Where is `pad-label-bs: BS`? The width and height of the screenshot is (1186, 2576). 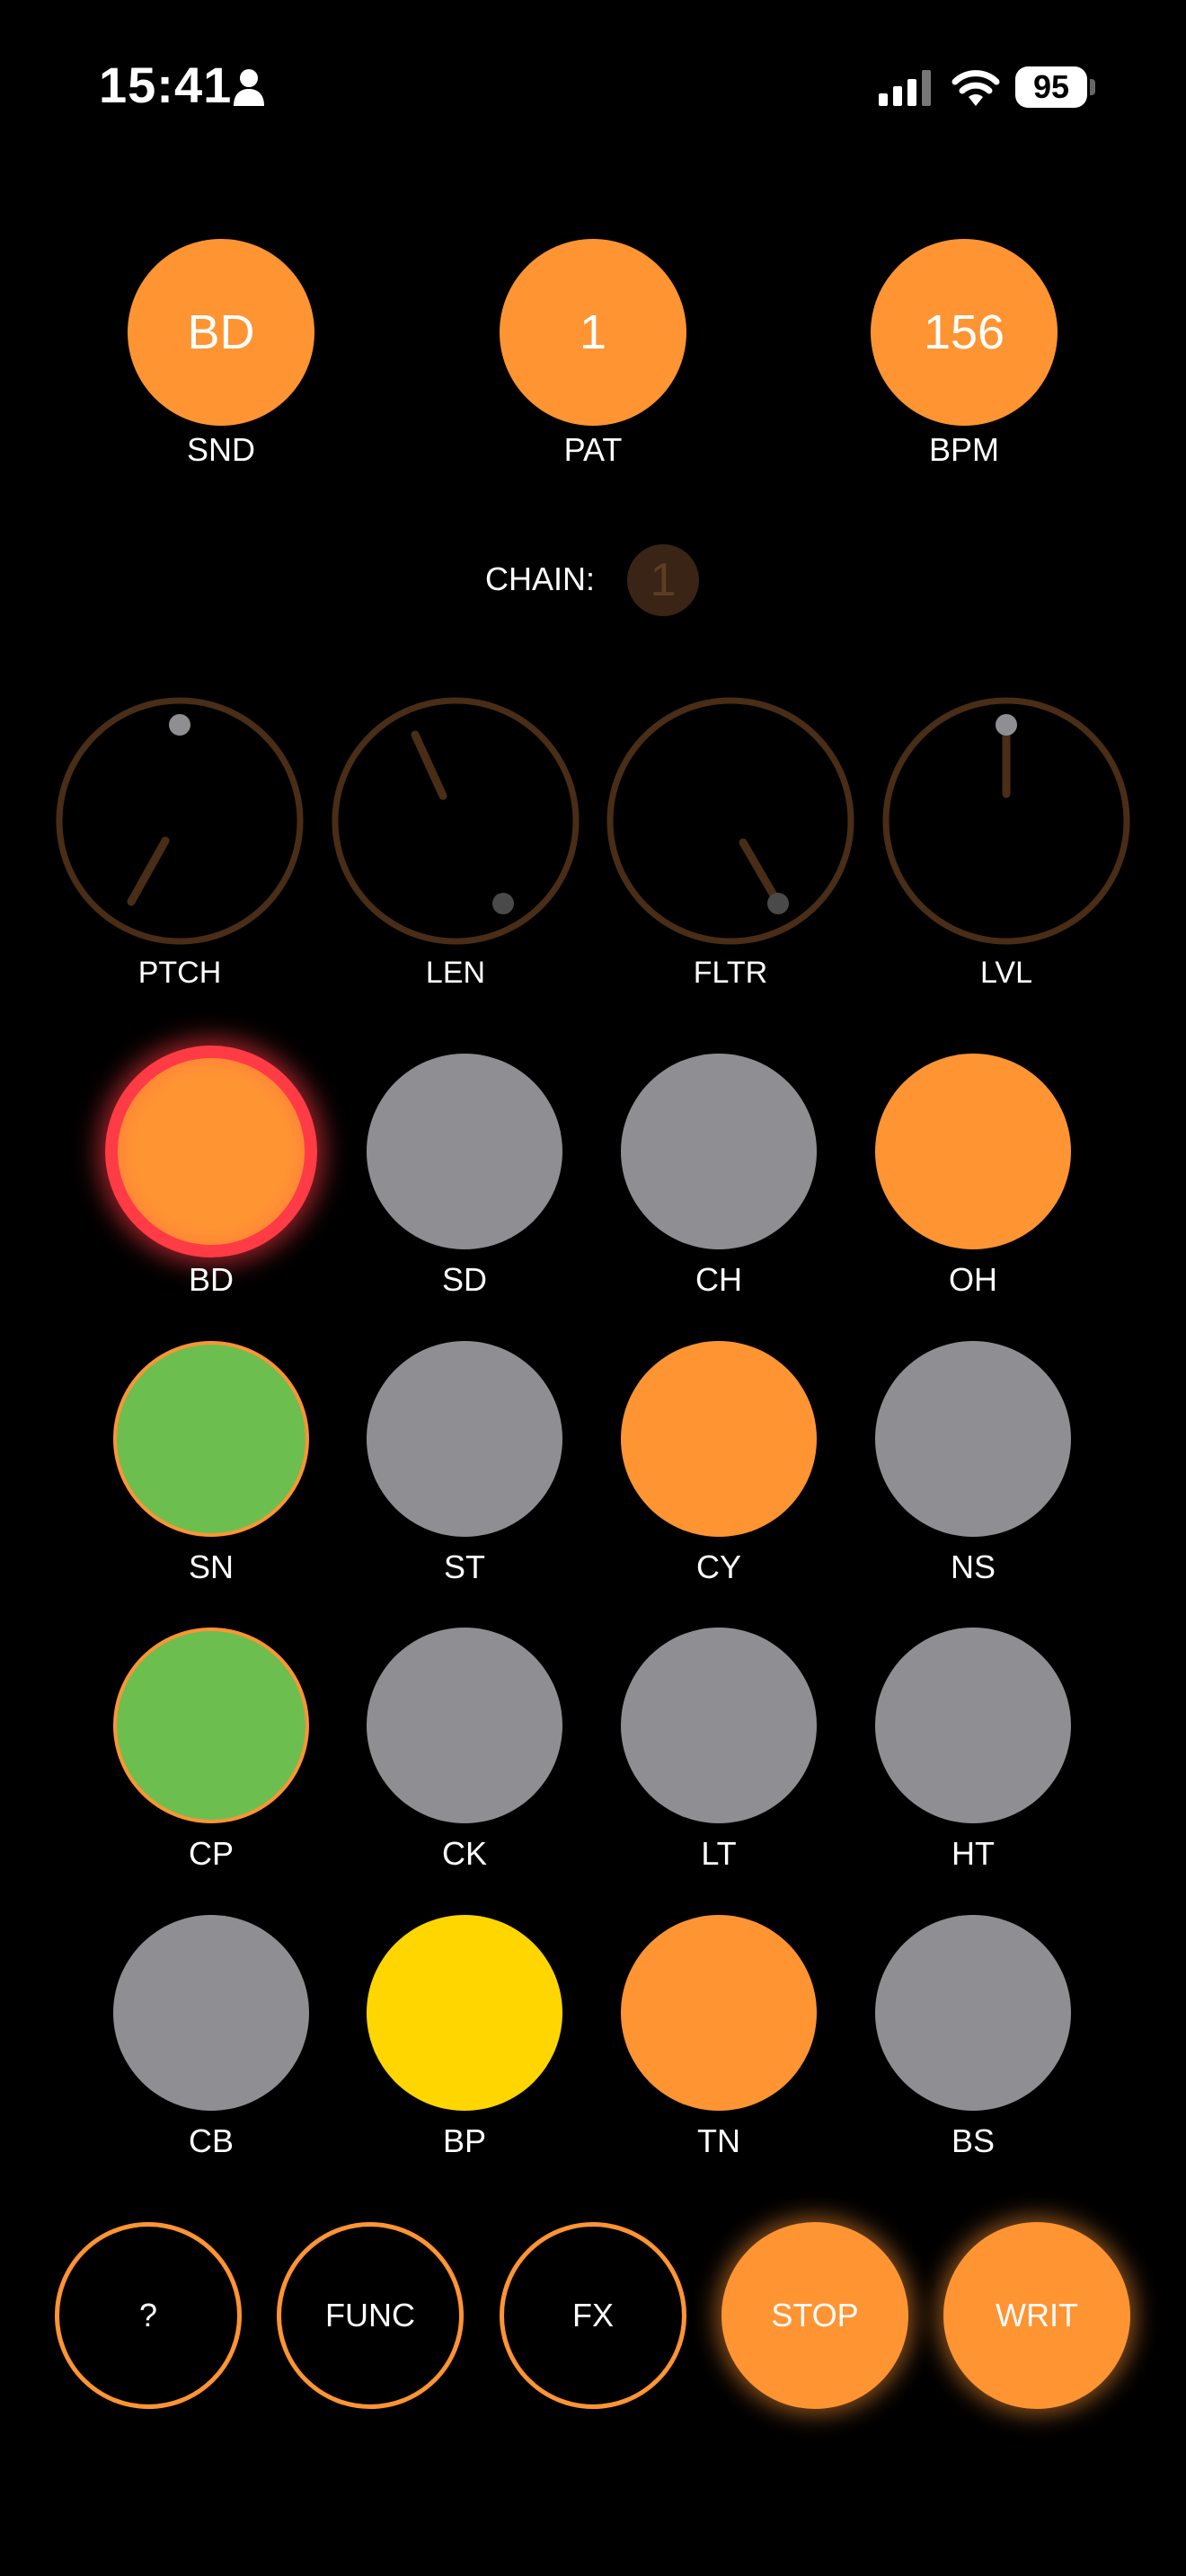 pad-label-bs: BS is located at coordinates (973, 2140).